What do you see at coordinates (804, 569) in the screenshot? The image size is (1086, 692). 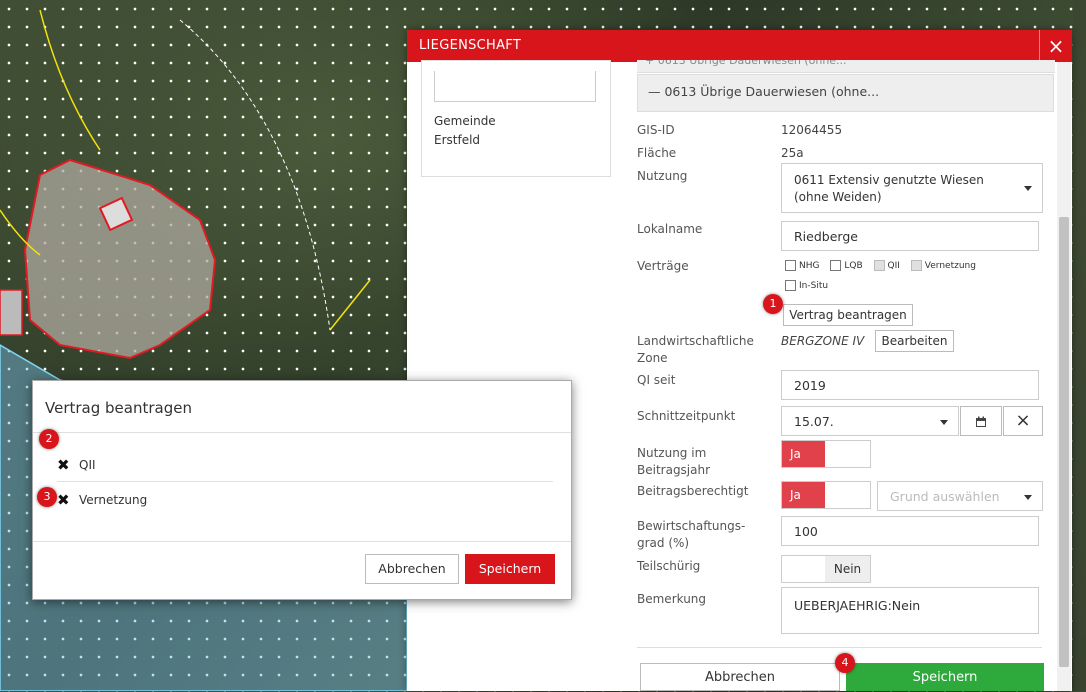 I see `toggle-on` at bounding box center [804, 569].